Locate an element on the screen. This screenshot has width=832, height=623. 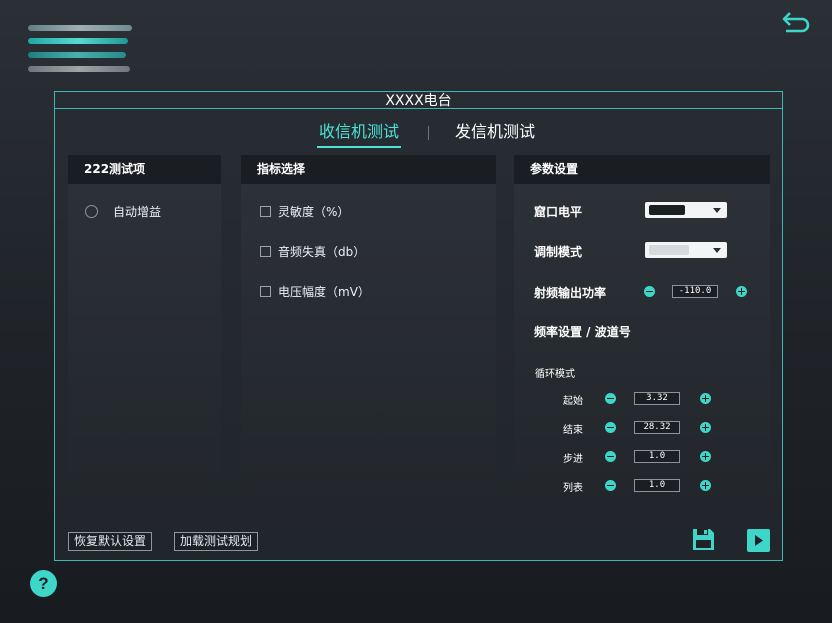
save-button is located at coordinates (703, 539).